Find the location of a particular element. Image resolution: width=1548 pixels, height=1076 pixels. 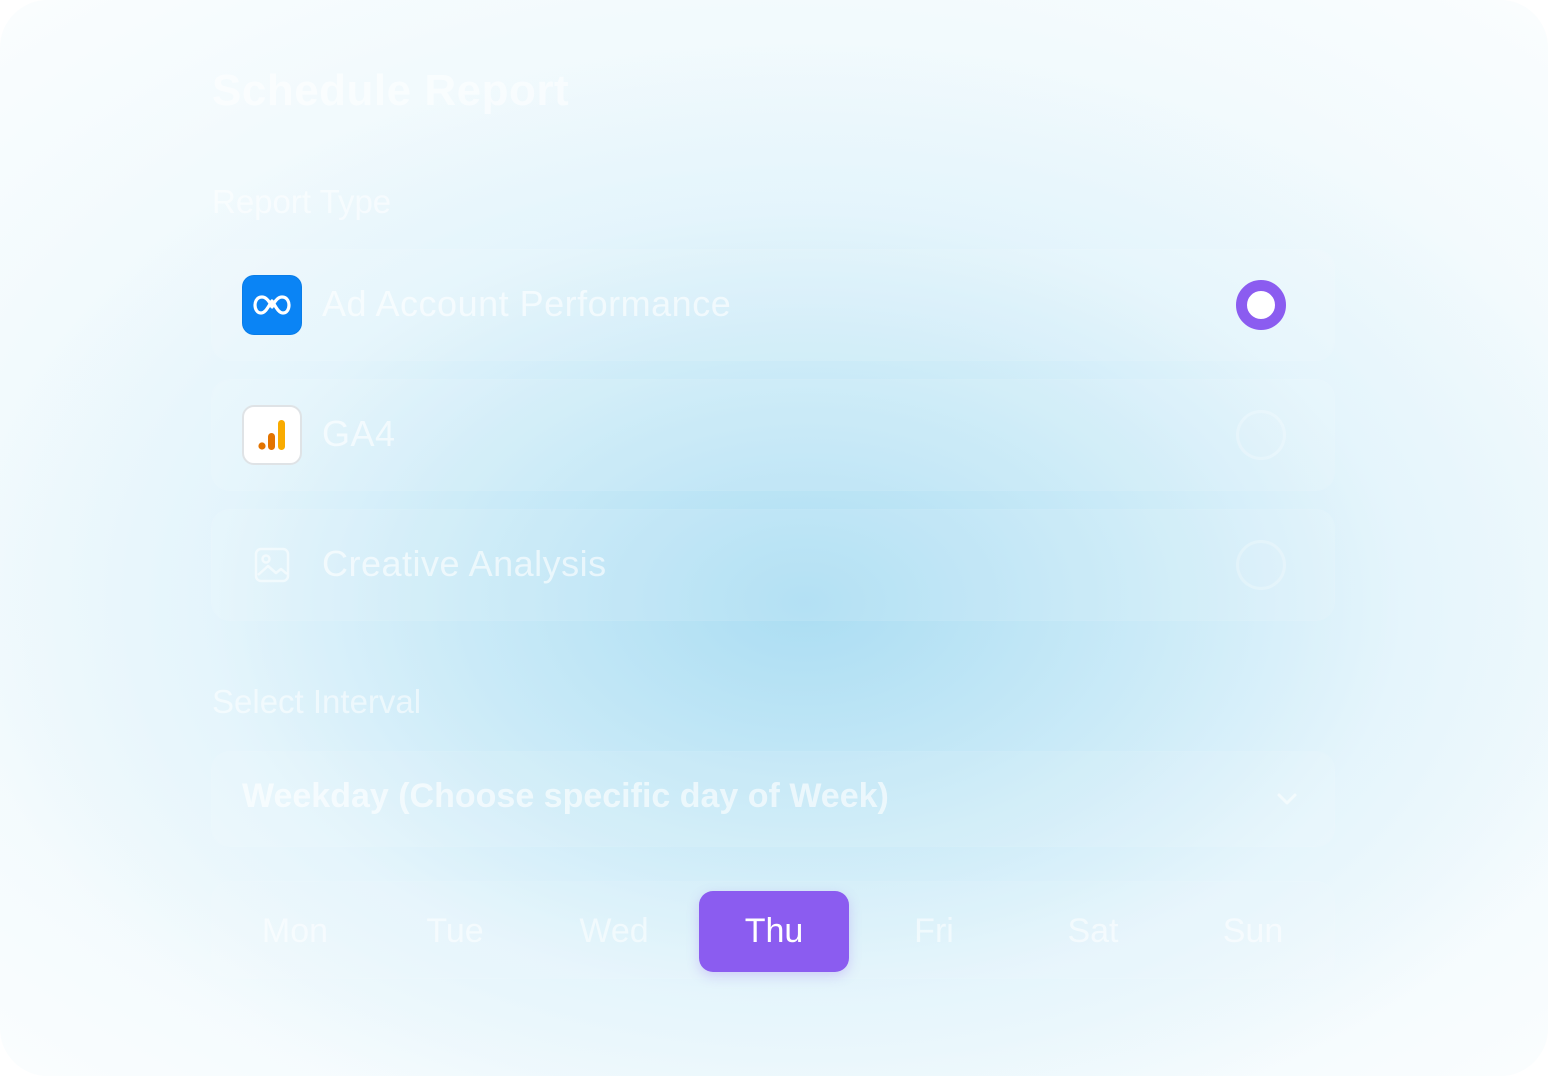

report-option-creative-analysis: Creative Analysis is located at coordinates (773, 565).